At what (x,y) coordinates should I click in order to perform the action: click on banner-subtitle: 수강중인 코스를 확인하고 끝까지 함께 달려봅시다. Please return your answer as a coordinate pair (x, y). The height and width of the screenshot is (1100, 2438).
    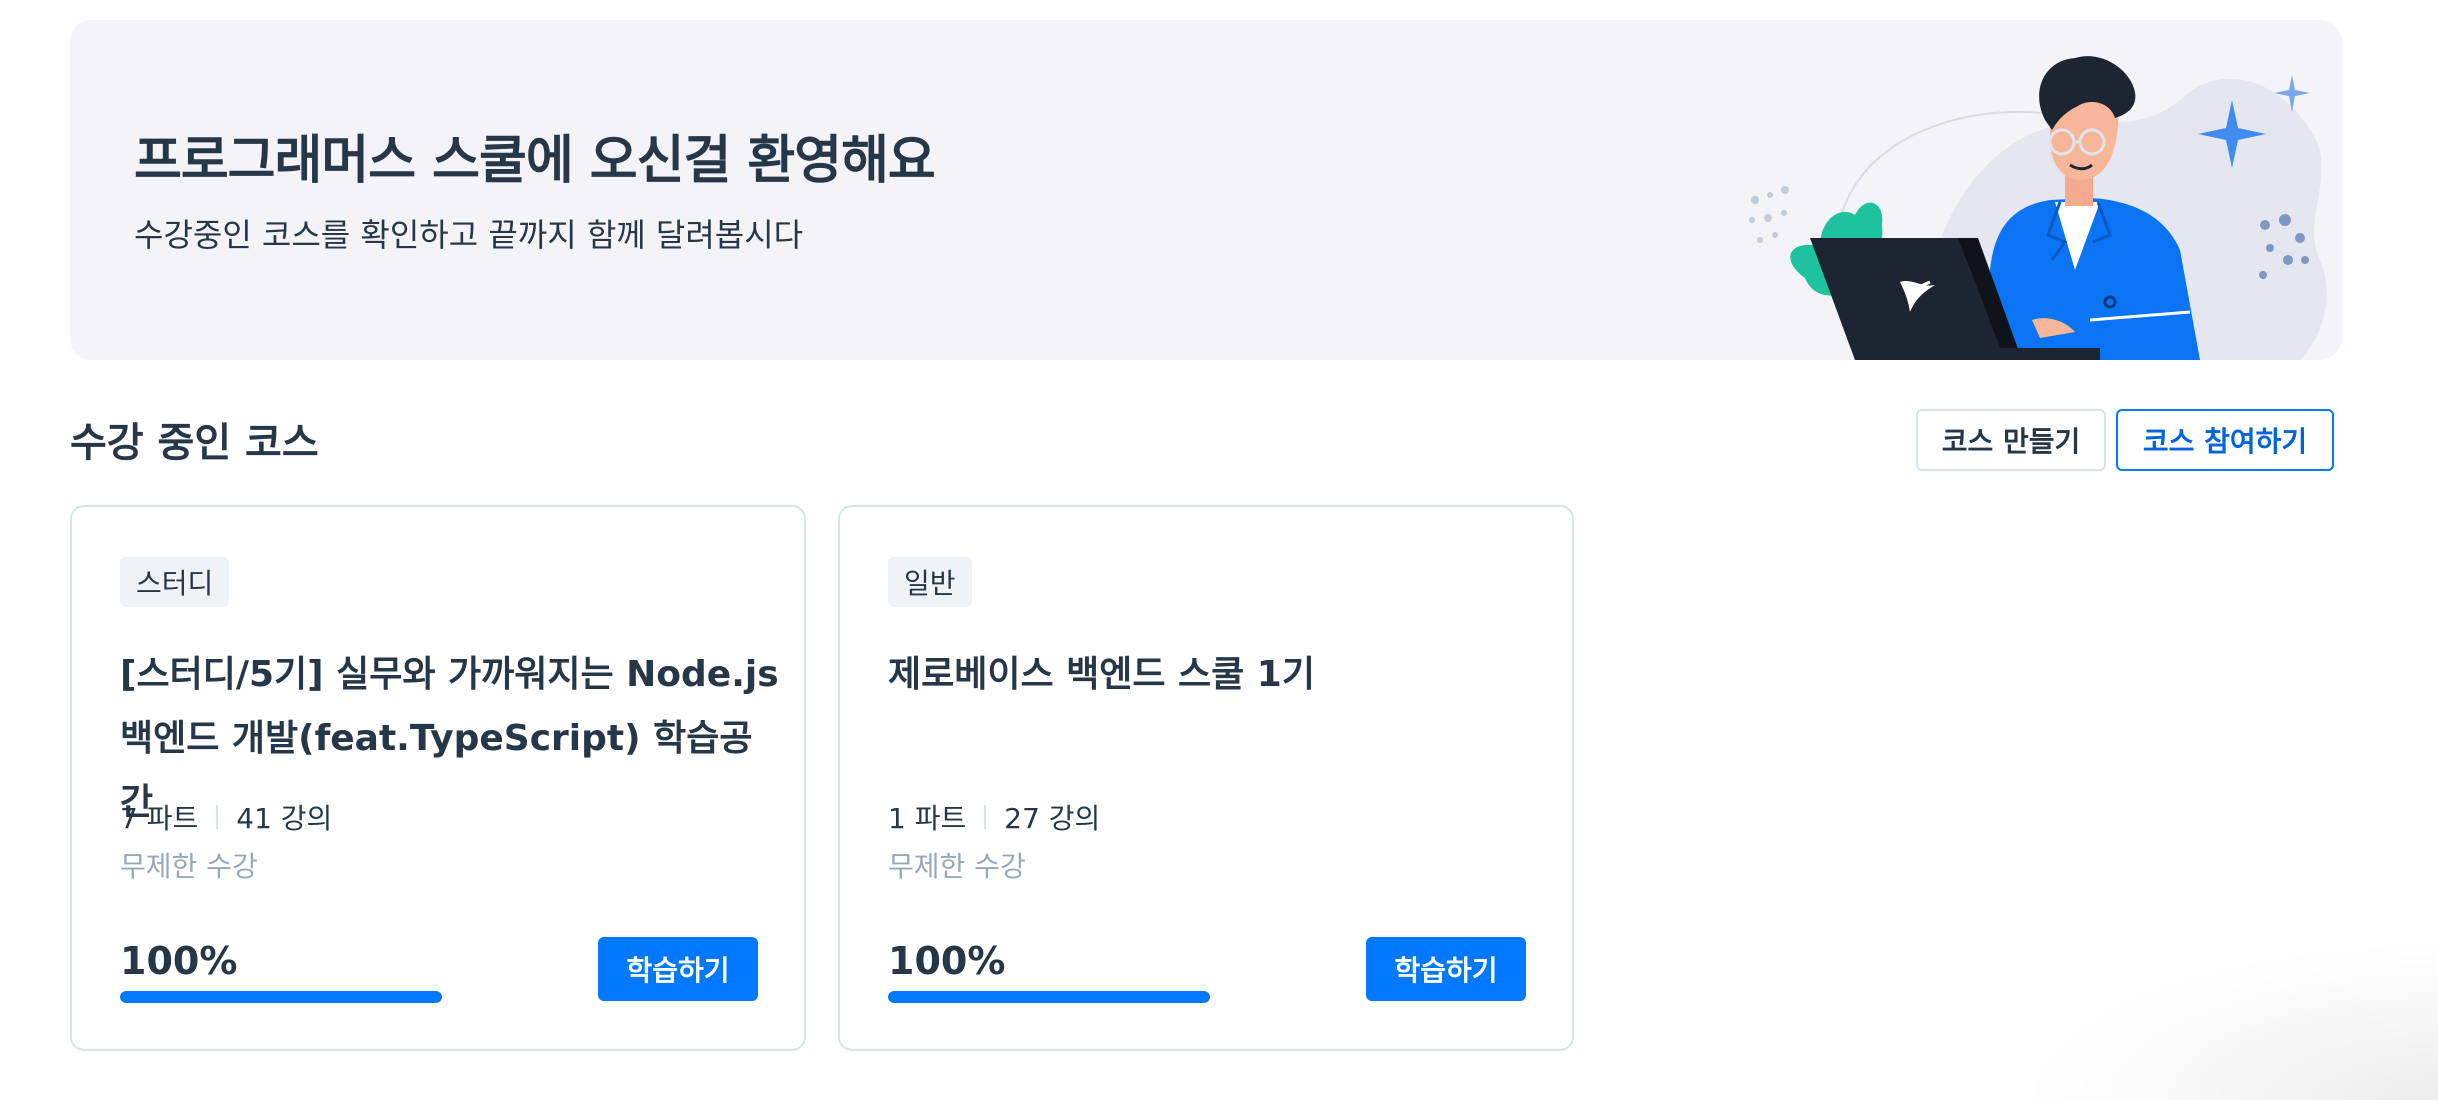
    Looking at the image, I should click on (469, 235).